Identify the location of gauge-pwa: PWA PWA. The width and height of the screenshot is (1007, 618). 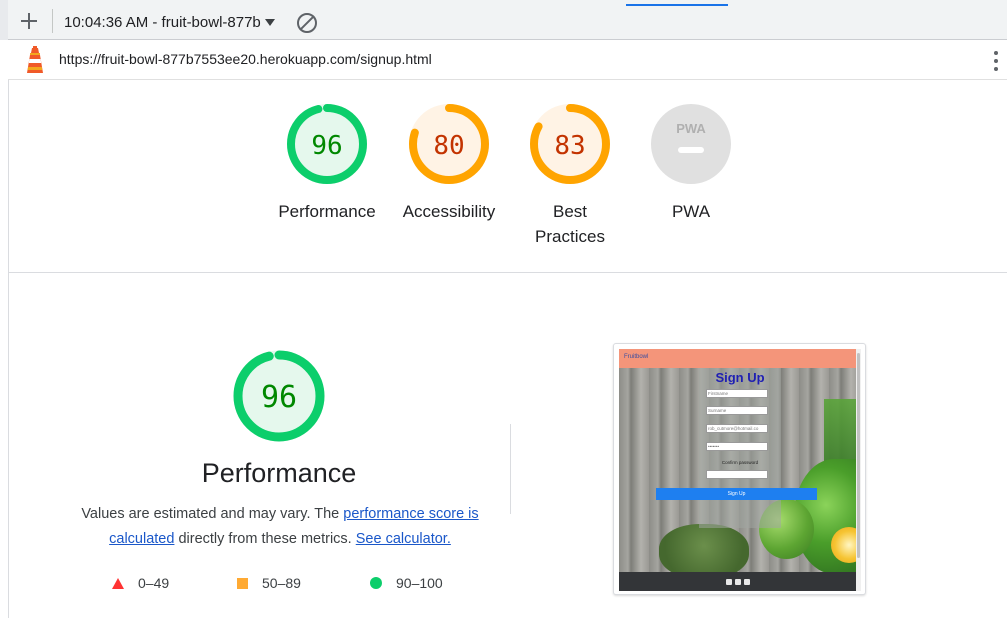
(691, 164).